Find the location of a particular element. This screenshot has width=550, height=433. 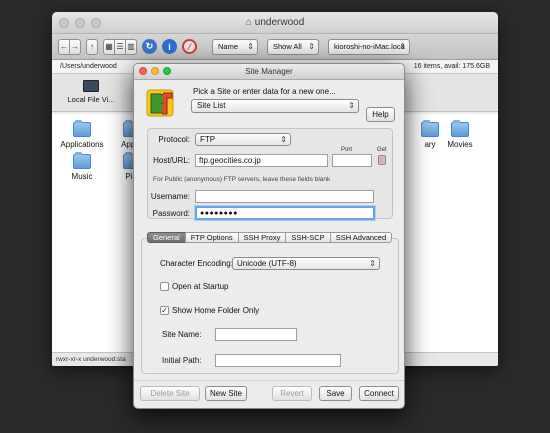

dialog-title: Site Manager is located at coordinates (269, 71).